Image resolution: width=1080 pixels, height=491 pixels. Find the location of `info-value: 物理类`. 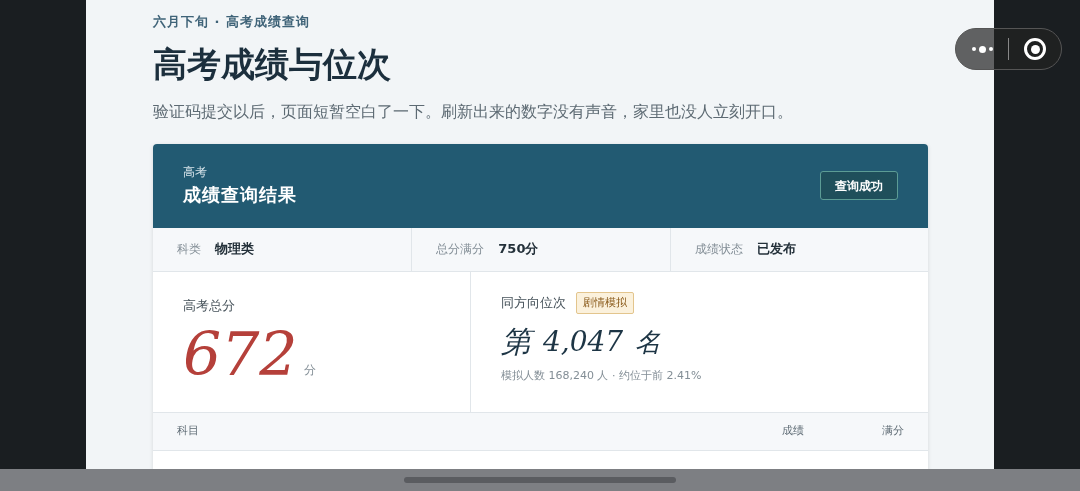

info-value: 物理类 is located at coordinates (234, 249).